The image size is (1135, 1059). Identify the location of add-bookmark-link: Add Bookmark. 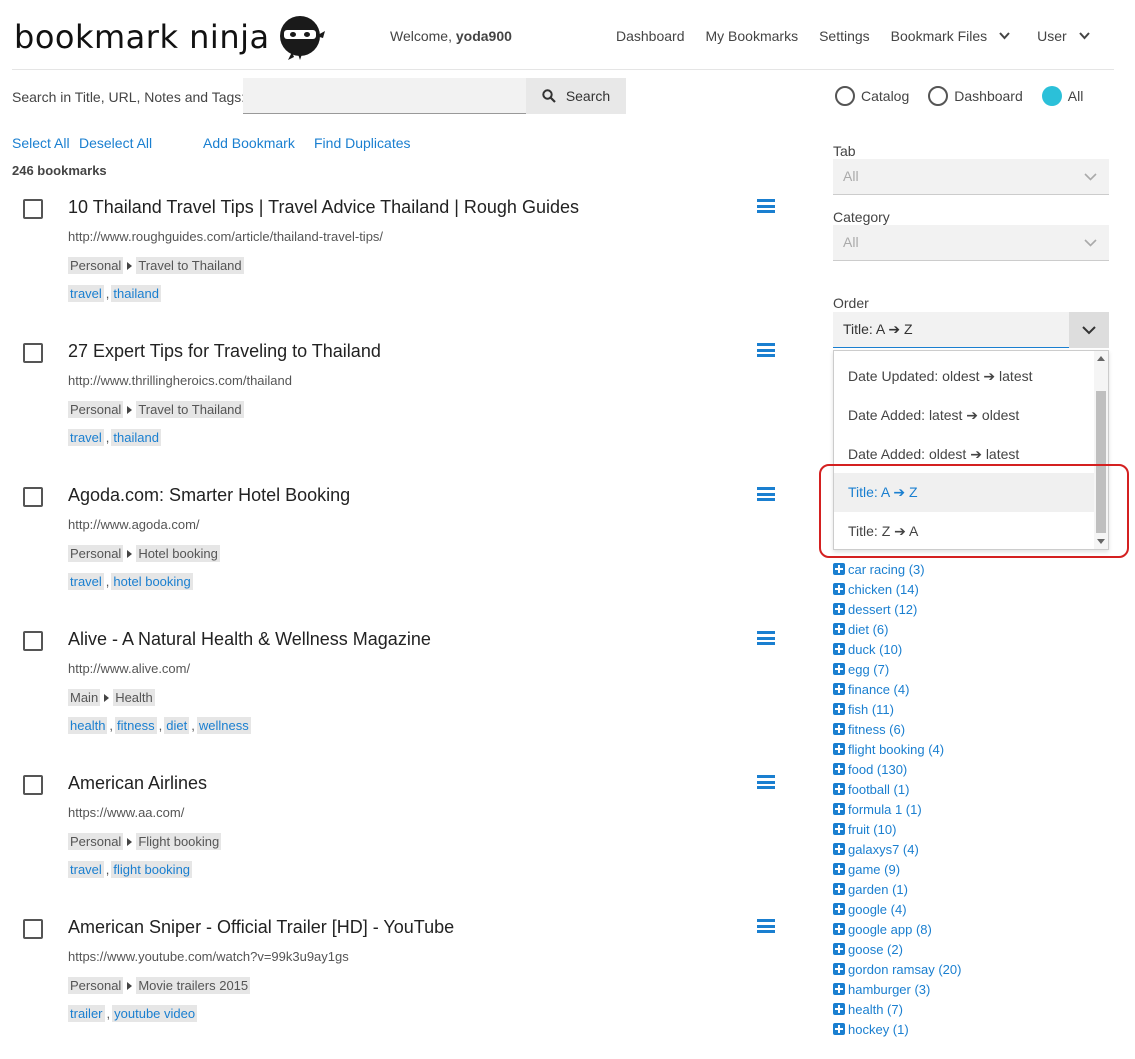
(249, 143).